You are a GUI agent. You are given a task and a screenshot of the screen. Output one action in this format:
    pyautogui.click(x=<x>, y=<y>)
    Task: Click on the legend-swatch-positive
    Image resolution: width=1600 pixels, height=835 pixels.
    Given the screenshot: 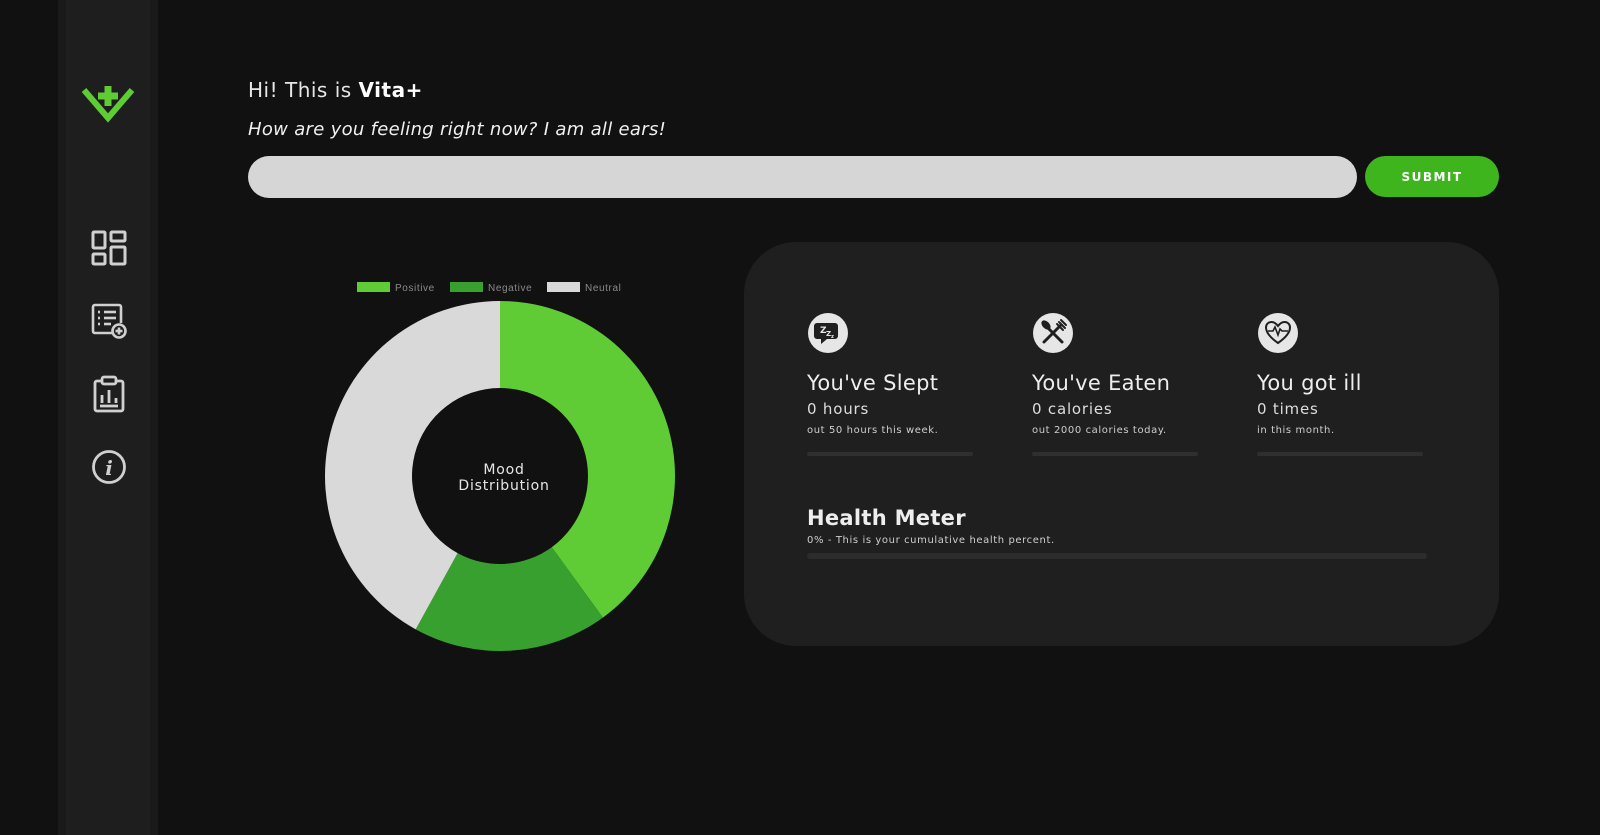 What is the action you would take?
    pyautogui.click(x=373, y=287)
    